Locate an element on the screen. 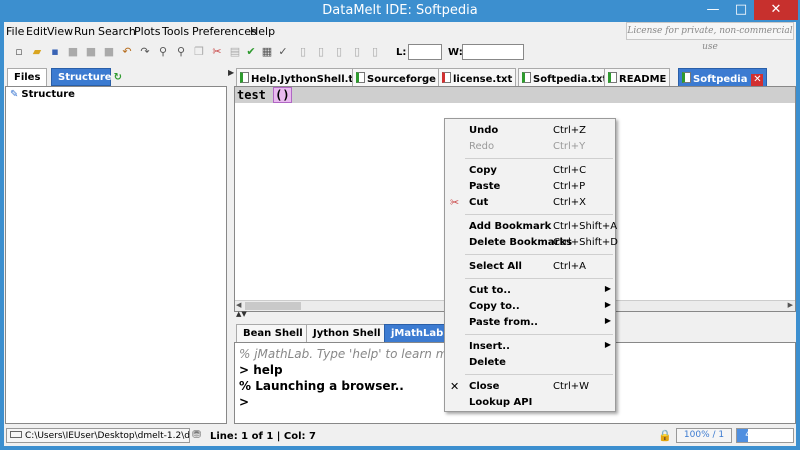 The height and width of the screenshot is (450, 800). menu-run: Run is located at coordinates (84, 31).